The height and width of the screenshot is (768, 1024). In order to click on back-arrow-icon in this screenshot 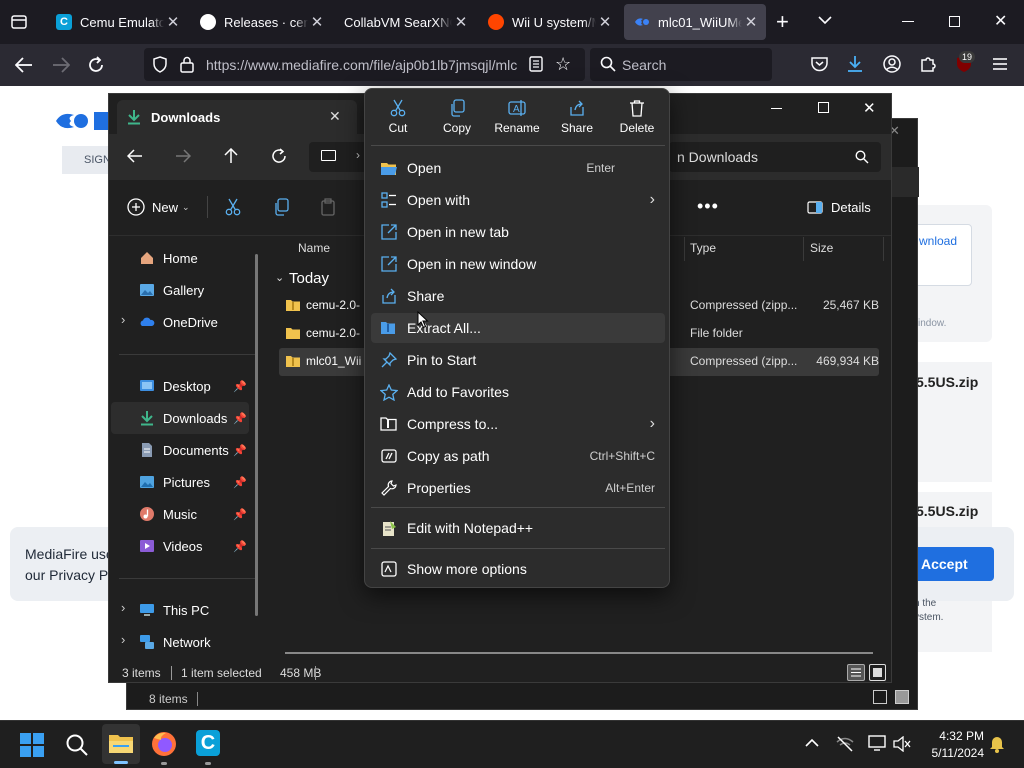, I will do `click(135, 156)`.